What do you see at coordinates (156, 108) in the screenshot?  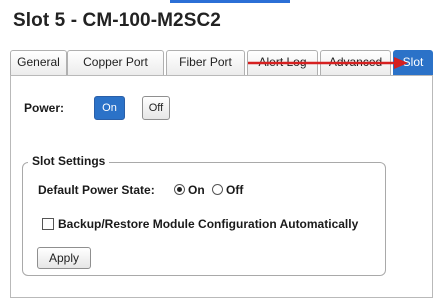 I see `power-off-button: Off` at bounding box center [156, 108].